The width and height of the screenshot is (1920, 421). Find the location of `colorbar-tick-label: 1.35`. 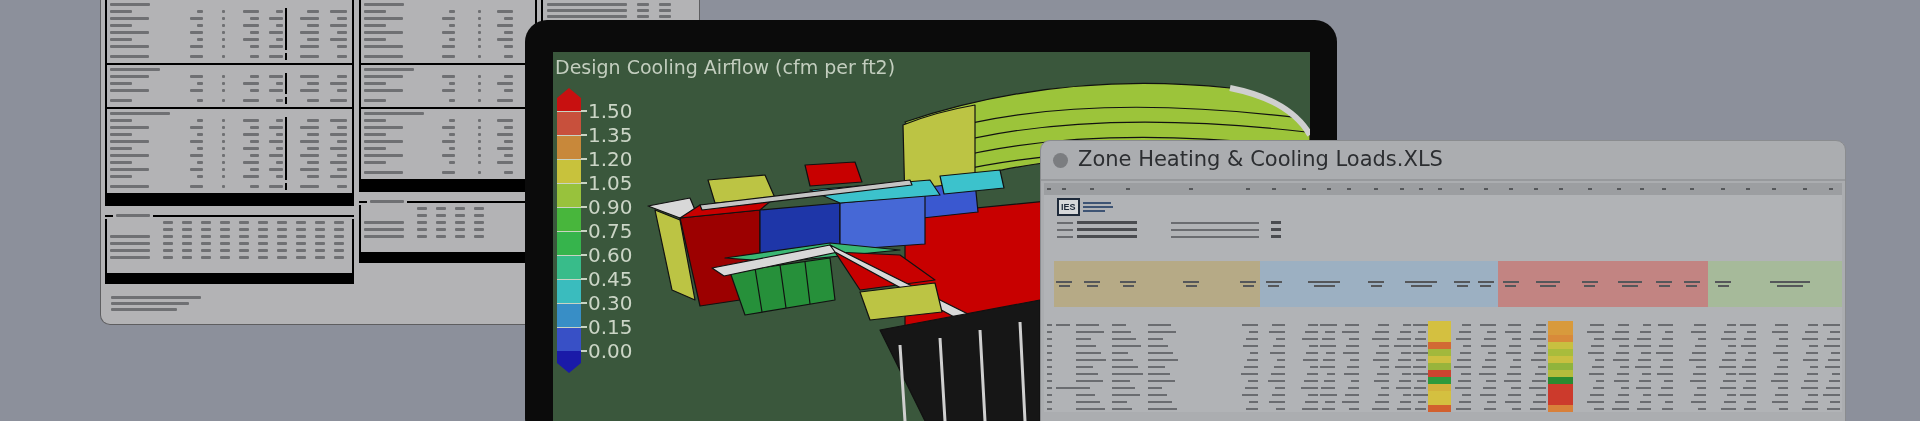

colorbar-tick-label: 1.35 is located at coordinates (610, 135).